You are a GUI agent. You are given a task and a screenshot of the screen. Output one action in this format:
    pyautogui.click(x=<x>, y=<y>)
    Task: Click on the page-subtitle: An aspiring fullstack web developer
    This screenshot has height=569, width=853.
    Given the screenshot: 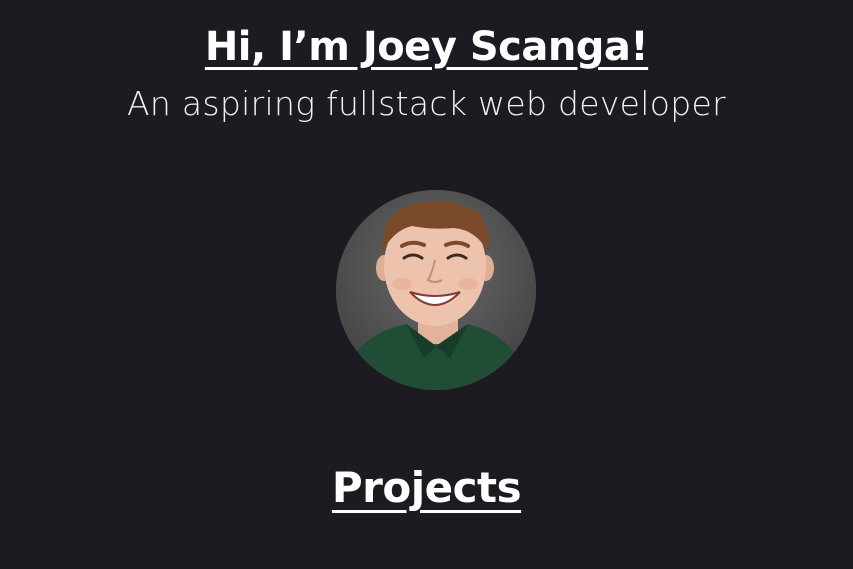 What is the action you would take?
    pyautogui.click(x=426, y=103)
    